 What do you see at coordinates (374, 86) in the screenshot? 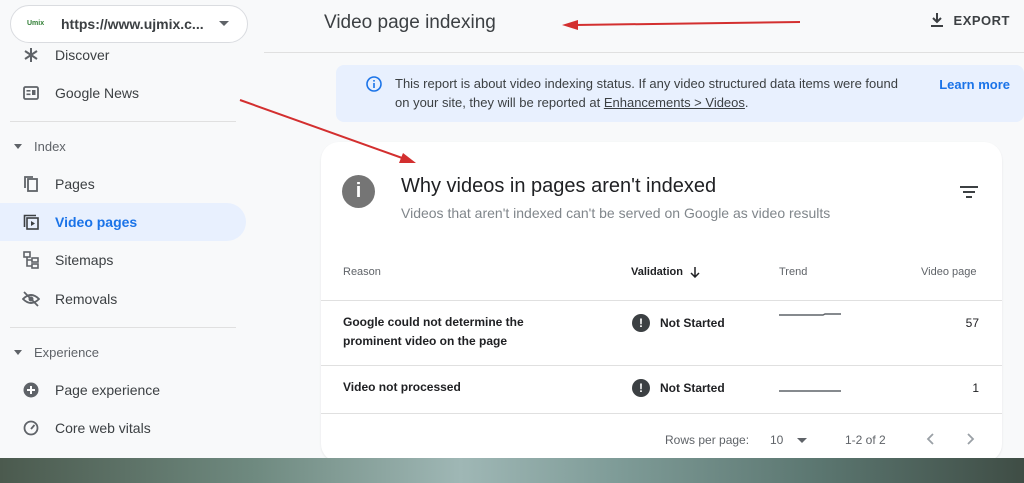
I see `info-icon` at bounding box center [374, 86].